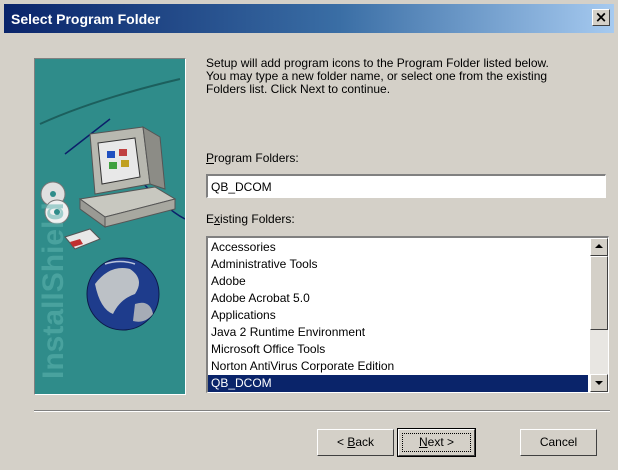 This screenshot has height=470, width=622. What do you see at coordinates (398, 349) in the screenshot?
I see `list-item: Microsoft Office Tools` at bounding box center [398, 349].